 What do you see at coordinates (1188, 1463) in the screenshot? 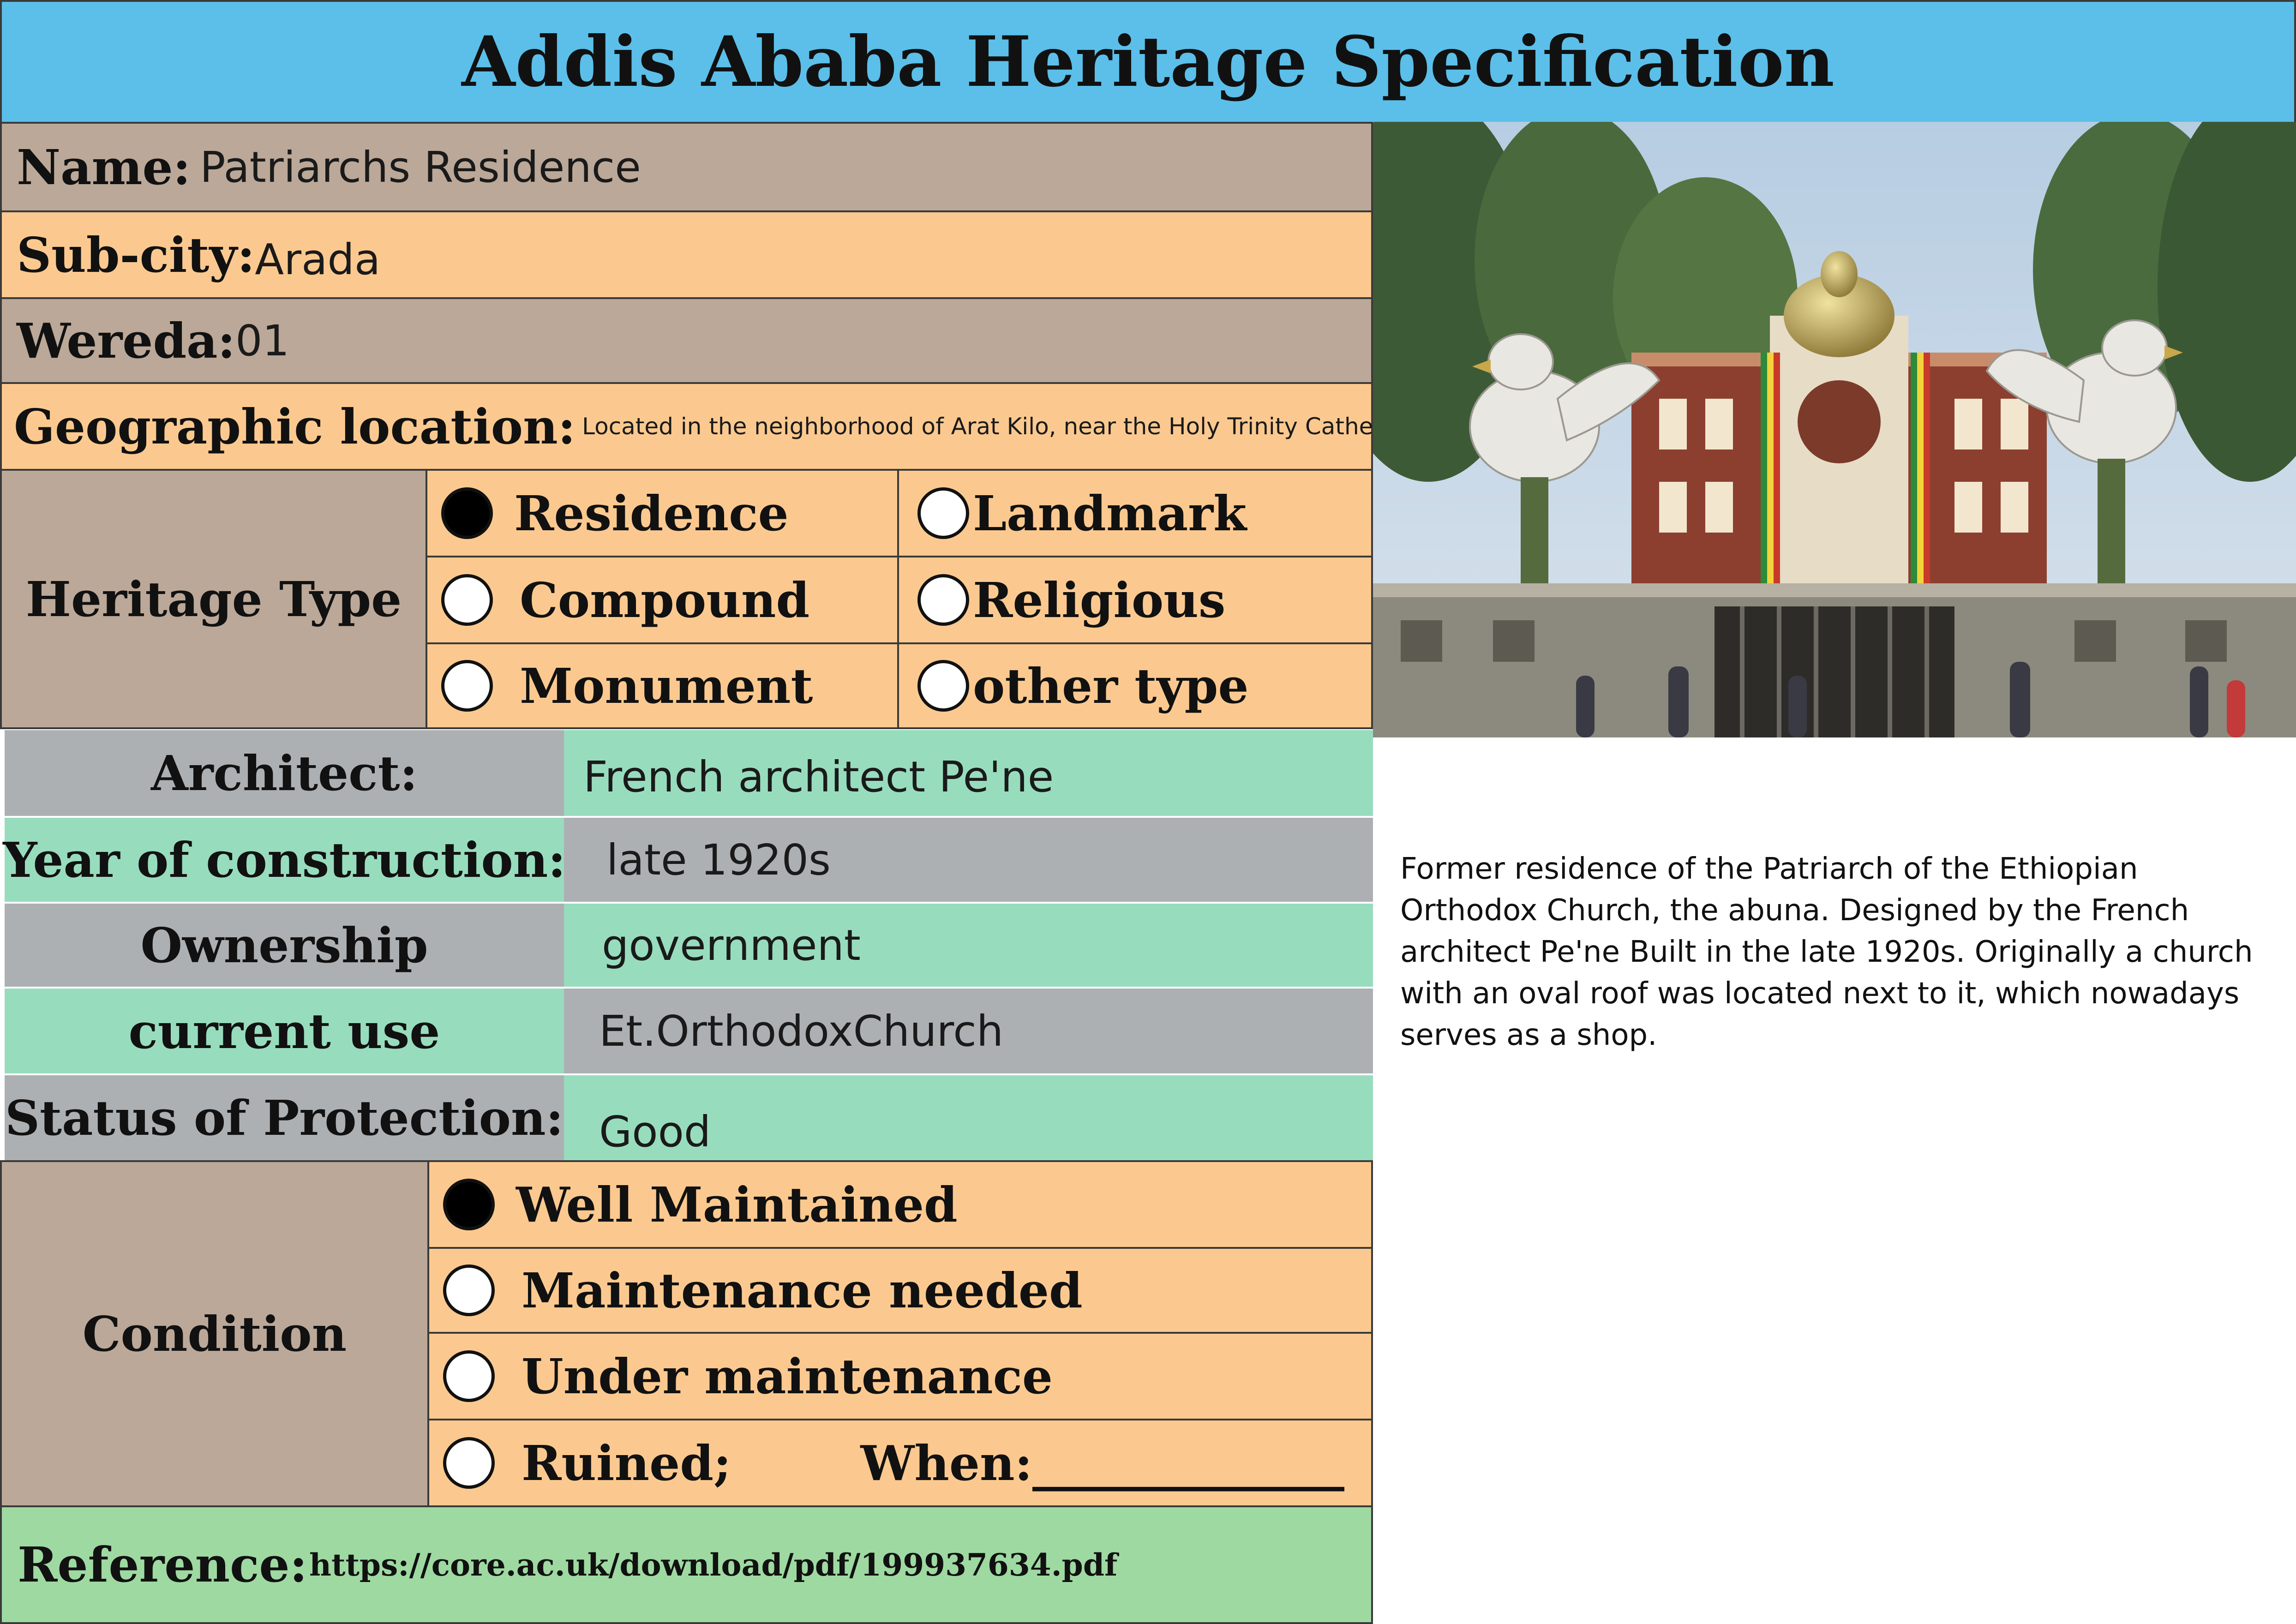
I see `when-field: _____________` at bounding box center [1188, 1463].